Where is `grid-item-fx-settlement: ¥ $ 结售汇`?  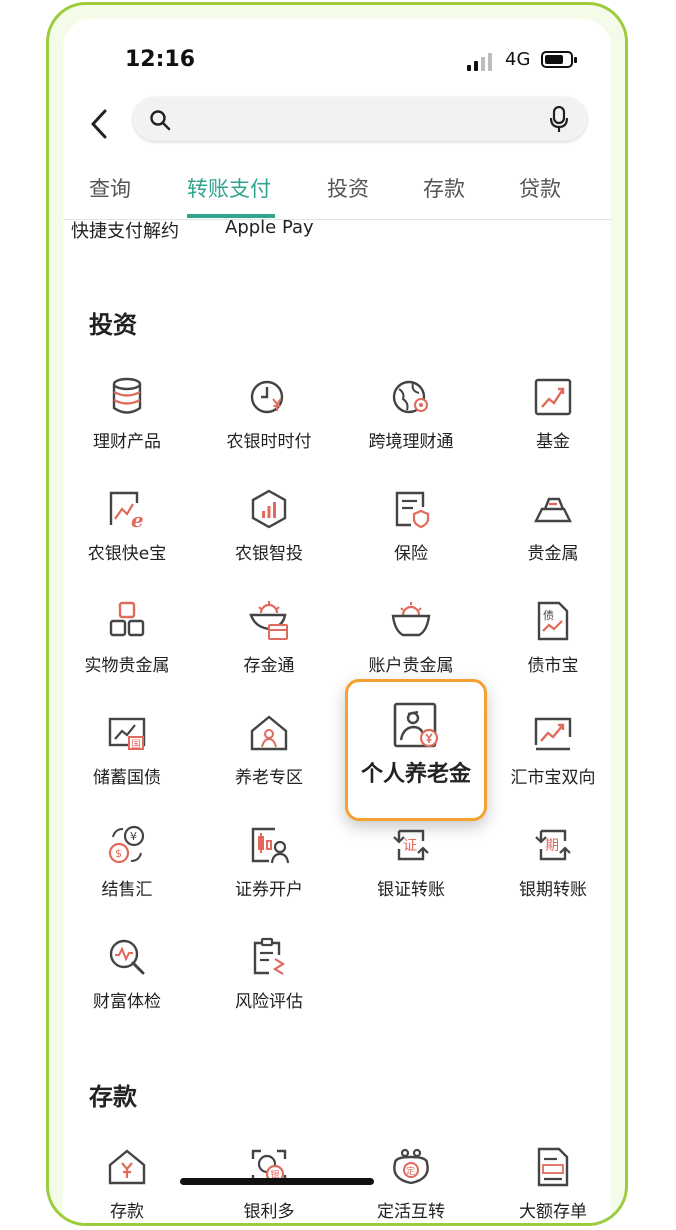 grid-item-fx-settlement: ¥ $ 结售汇 is located at coordinates (130, 861).